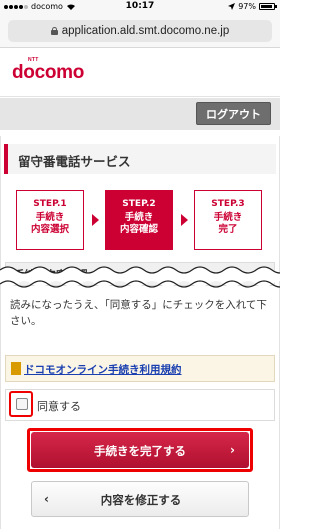 This screenshot has height=529, width=320. Describe the element at coordinates (138, 313) in the screenshot. I see `instruction-text: 読みになったうえ、「同意する」にチェックを入れて下さい。` at that location.